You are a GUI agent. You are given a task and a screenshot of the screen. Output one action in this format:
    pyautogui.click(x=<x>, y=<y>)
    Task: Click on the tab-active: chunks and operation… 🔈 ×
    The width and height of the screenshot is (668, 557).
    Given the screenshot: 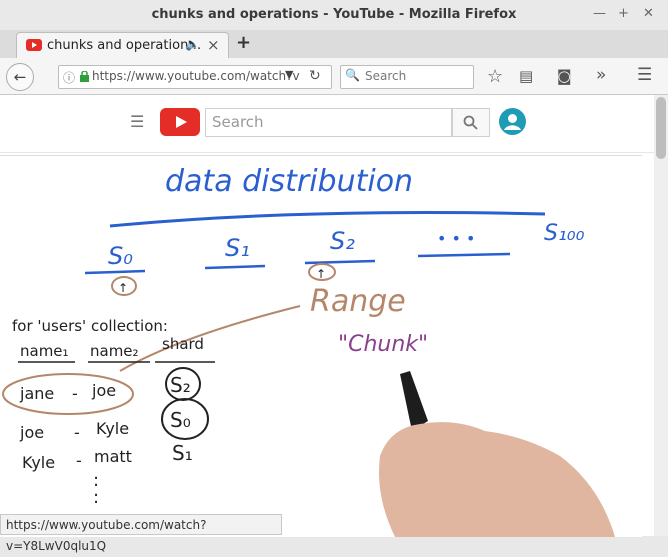 What is the action you would take?
    pyautogui.click(x=122, y=45)
    